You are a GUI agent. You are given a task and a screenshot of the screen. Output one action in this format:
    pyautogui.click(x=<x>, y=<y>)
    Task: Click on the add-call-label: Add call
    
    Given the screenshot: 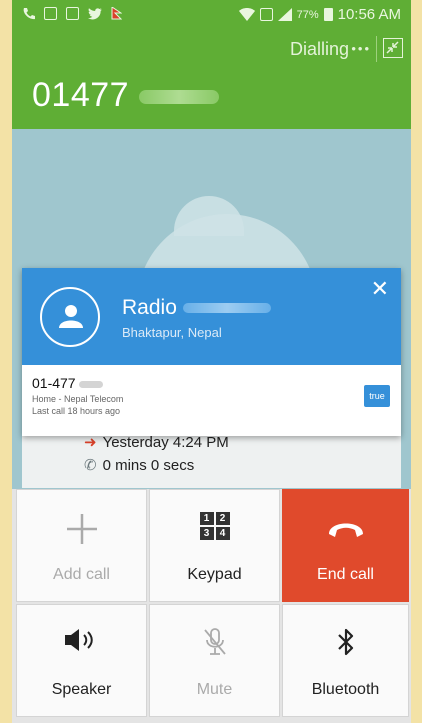 What is the action you would take?
    pyautogui.click(x=81, y=574)
    